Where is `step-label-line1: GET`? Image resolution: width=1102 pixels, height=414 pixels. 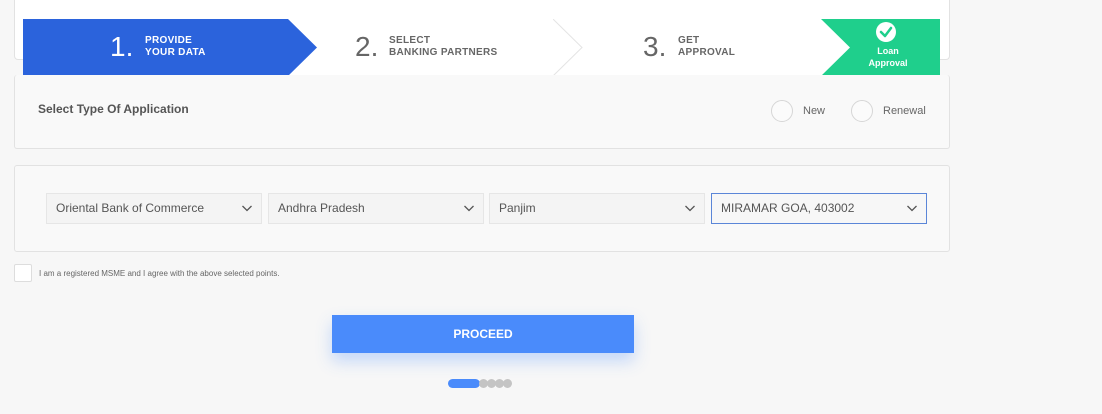 step-label-line1: GET is located at coordinates (689, 40).